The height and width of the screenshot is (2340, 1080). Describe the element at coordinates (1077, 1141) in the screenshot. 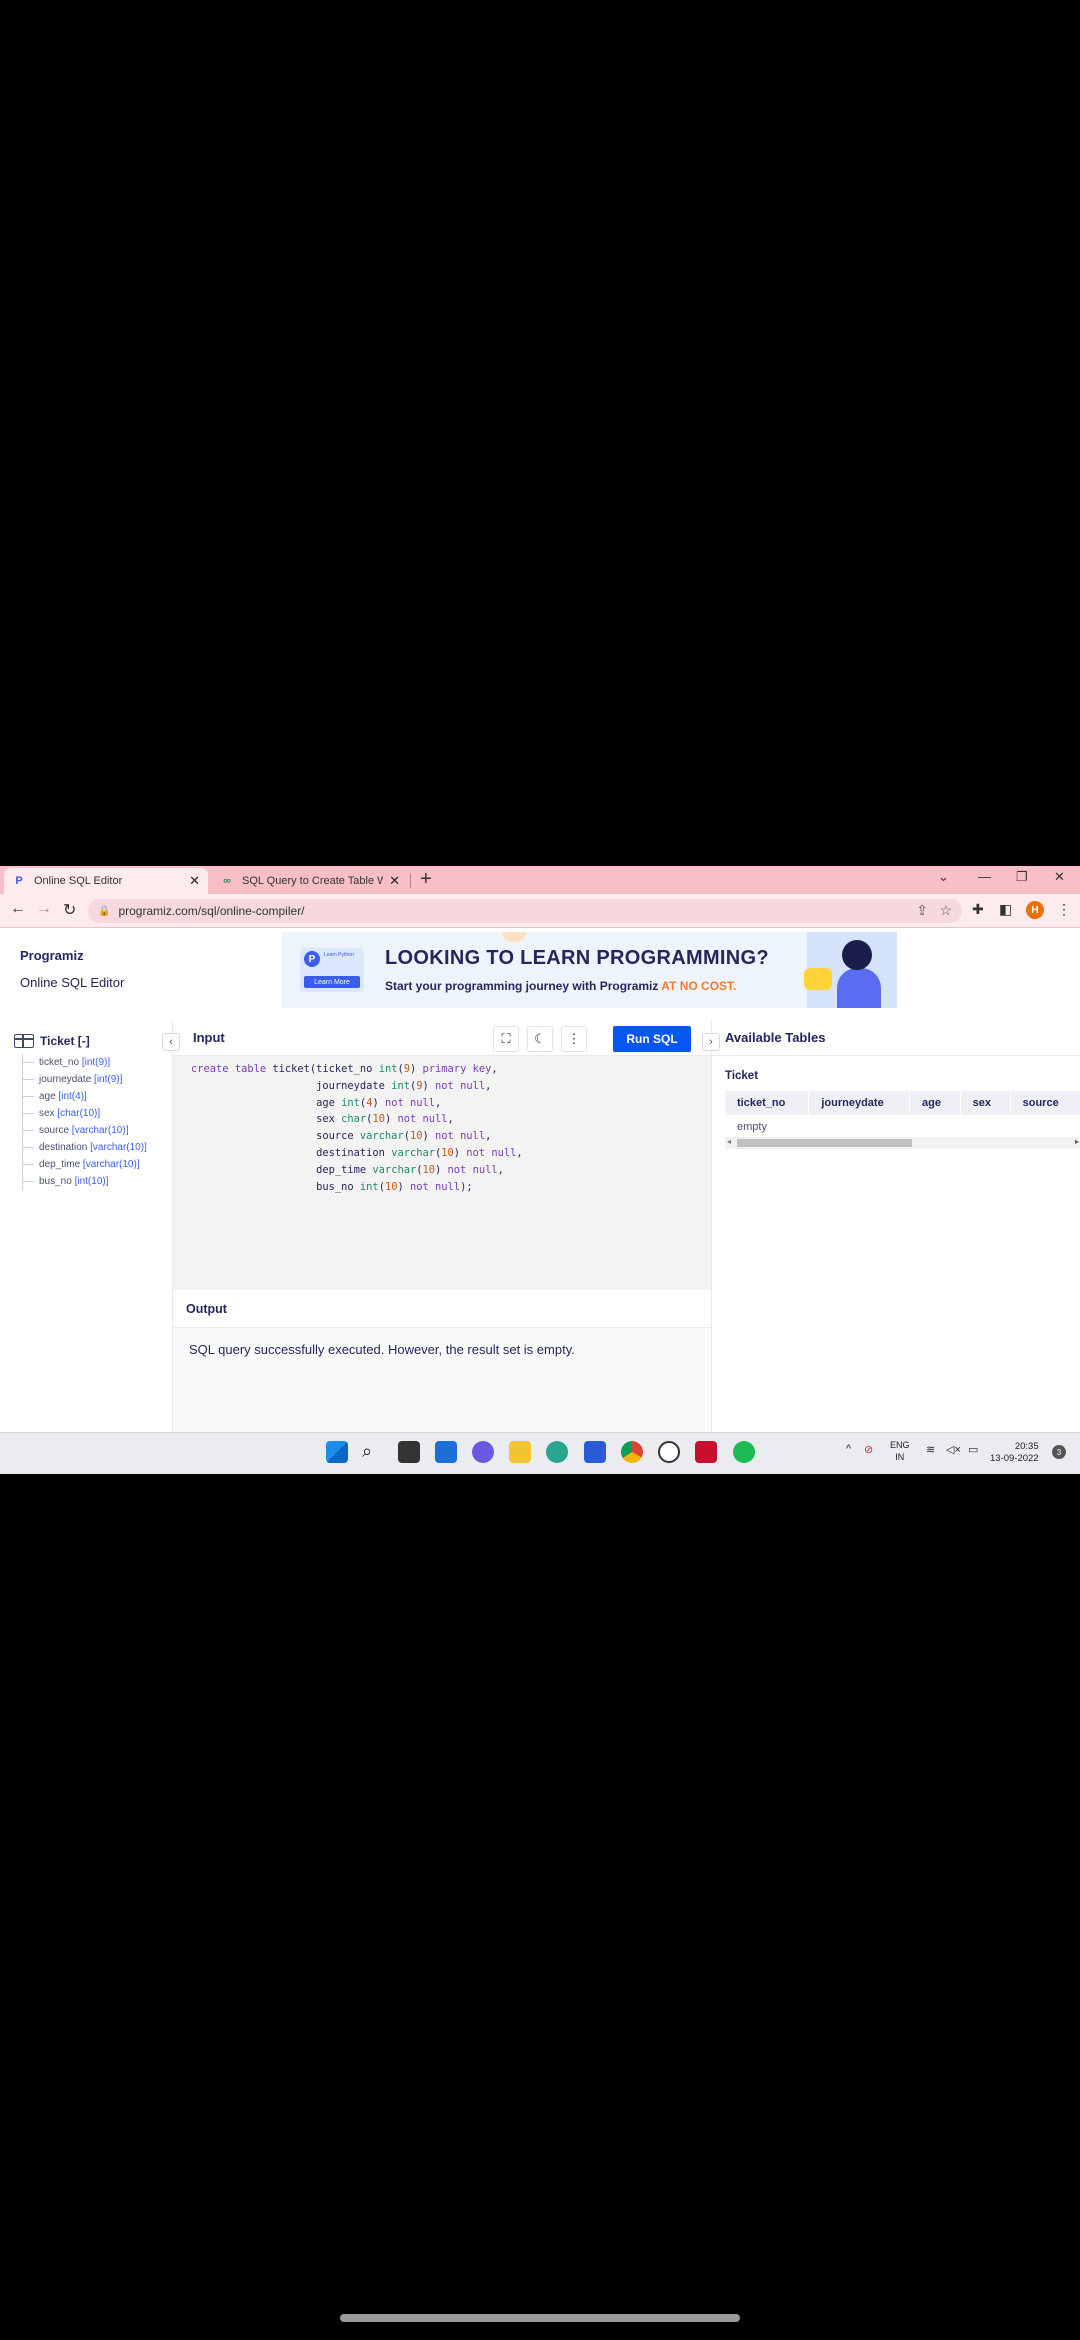

I see `scroll-right-arrow-icon: ▸` at that location.